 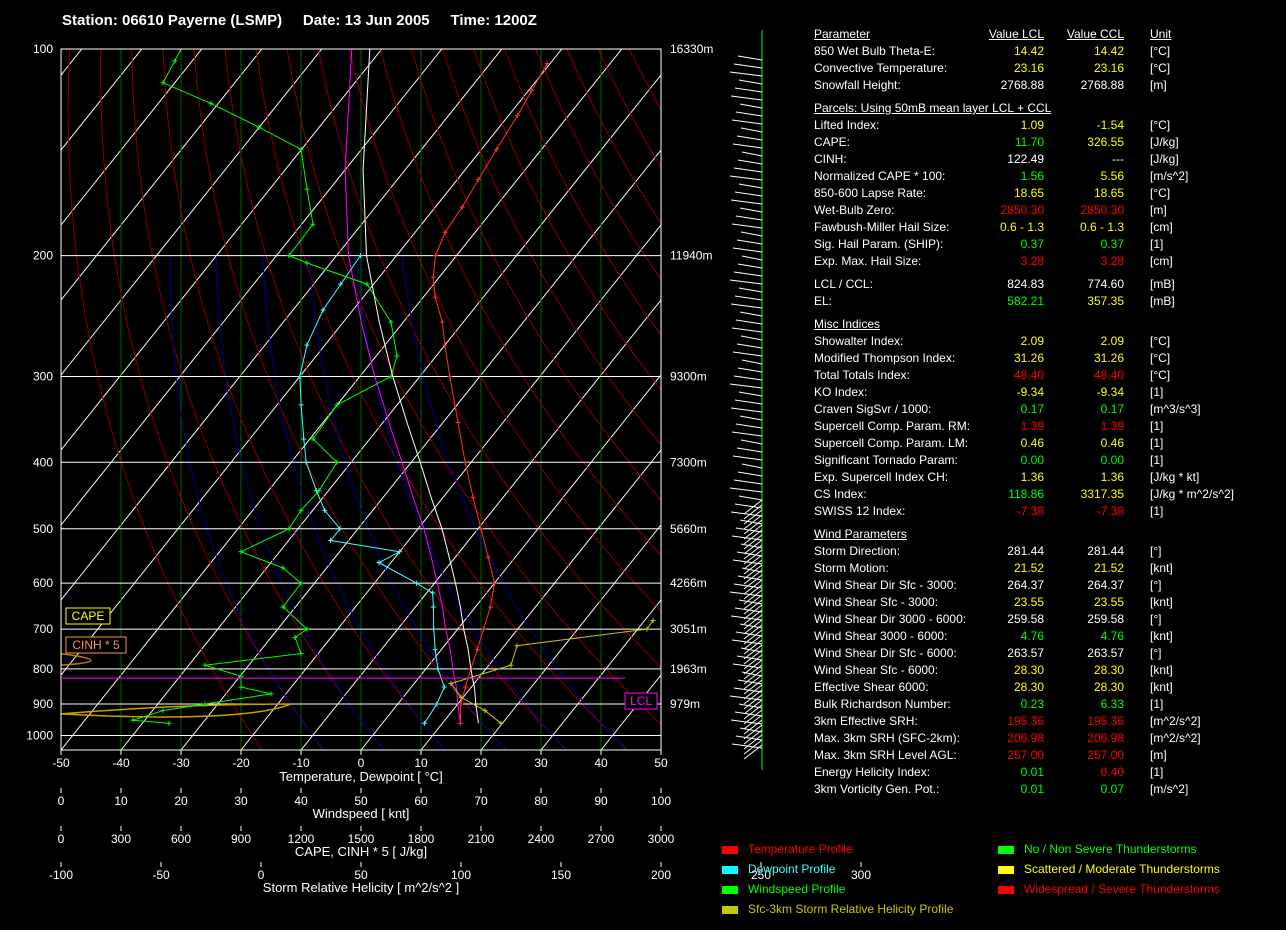 I want to click on parameter-label: Max. 3km SRH Level AGL:, so click(x=885, y=755).